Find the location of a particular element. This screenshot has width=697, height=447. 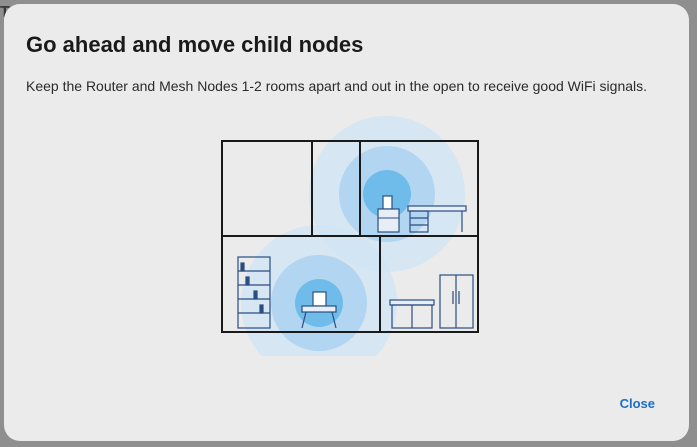

fridge-icon is located at coordinates (456, 301).